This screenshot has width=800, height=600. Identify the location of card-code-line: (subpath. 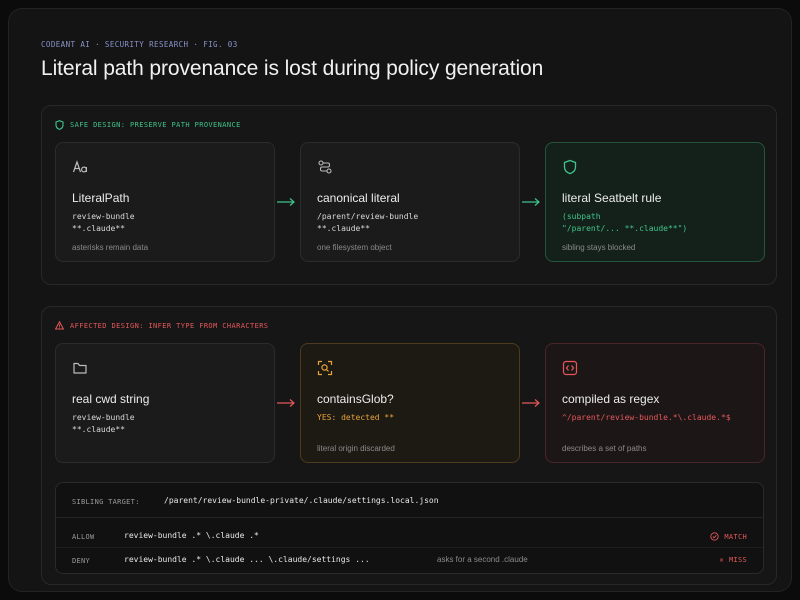
(581, 216).